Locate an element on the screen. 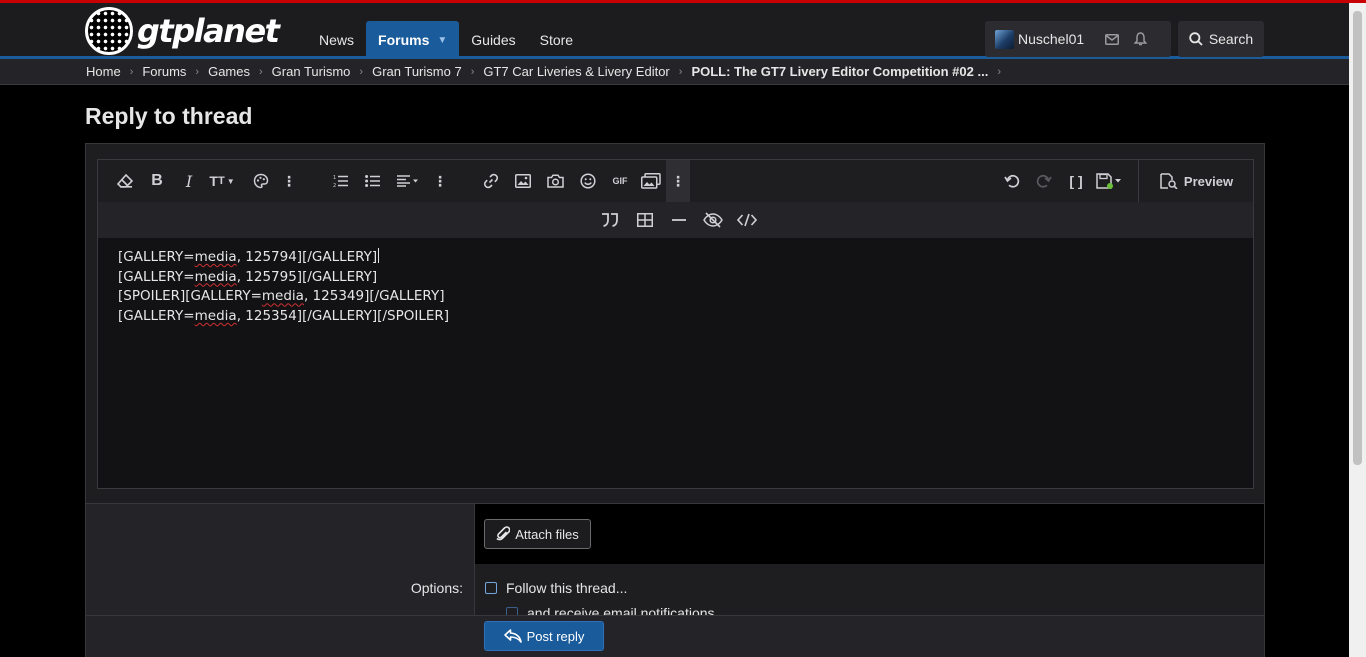 The width and height of the screenshot is (1366, 657). unordered-list-icon is located at coordinates (373, 181).